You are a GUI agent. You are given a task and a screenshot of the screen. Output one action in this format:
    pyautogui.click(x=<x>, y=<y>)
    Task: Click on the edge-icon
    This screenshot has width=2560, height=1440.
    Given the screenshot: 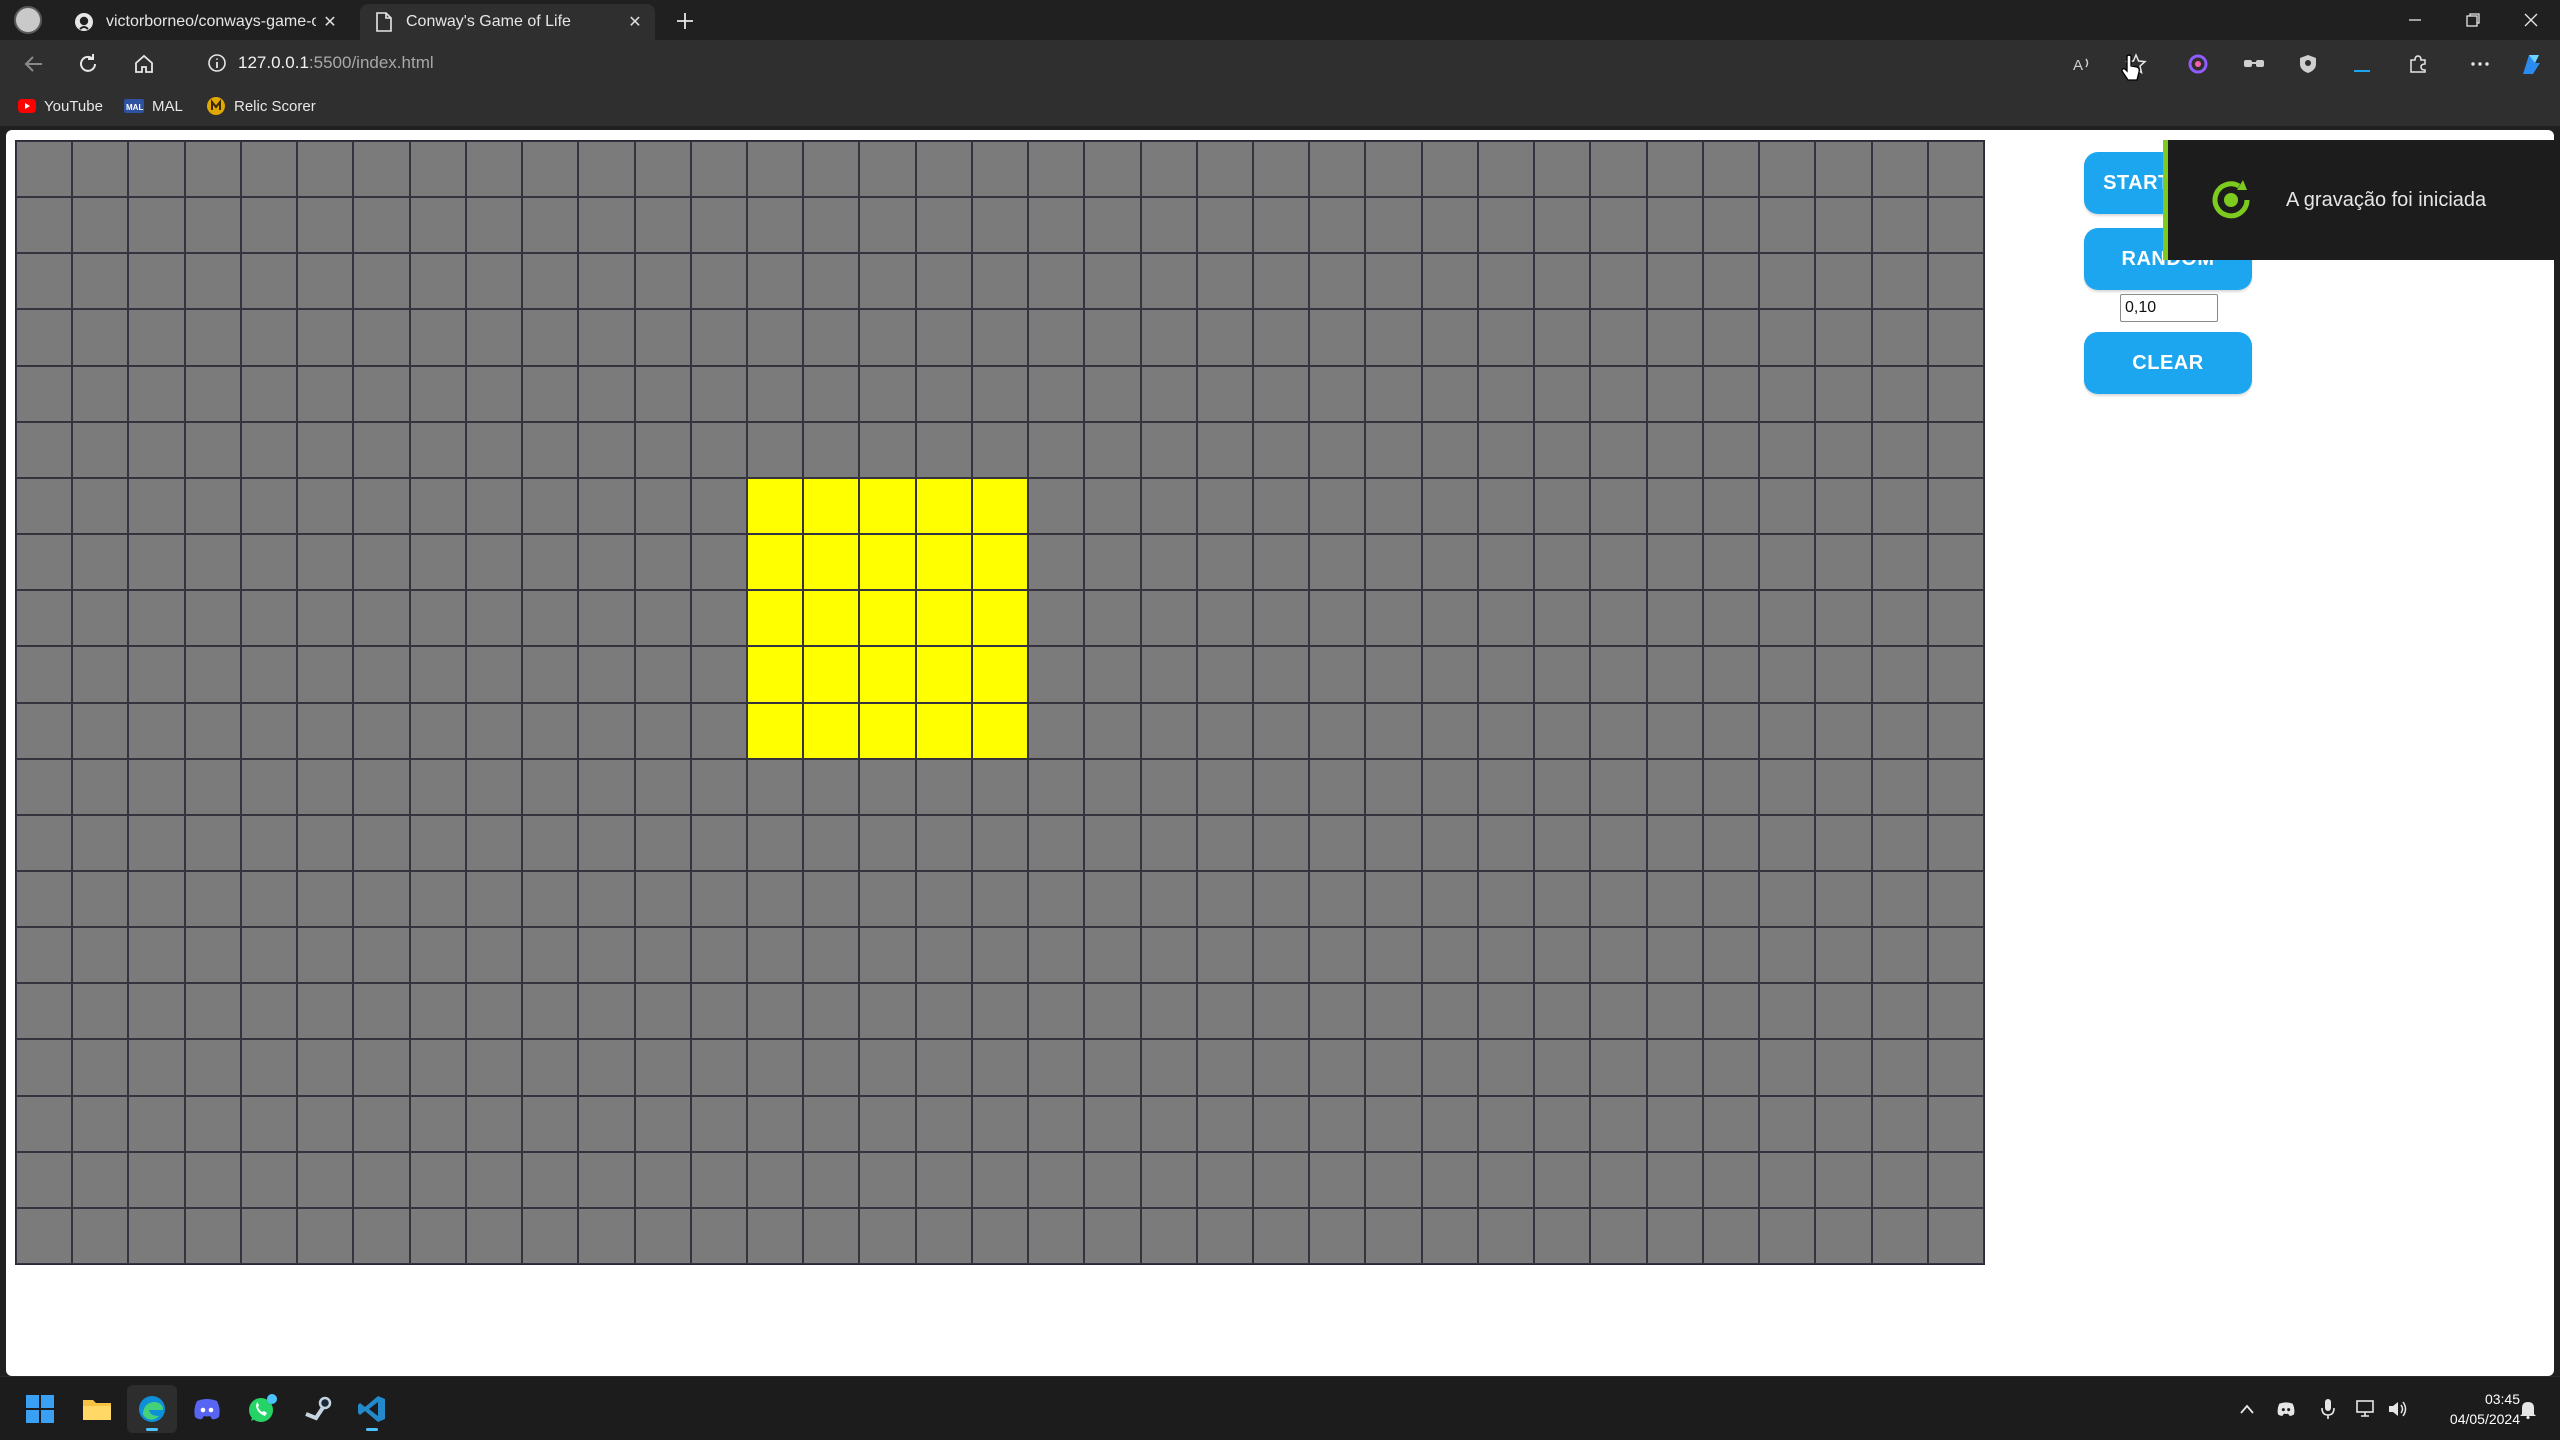 What is the action you would take?
    pyautogui.click(x=152, y=1409)
    